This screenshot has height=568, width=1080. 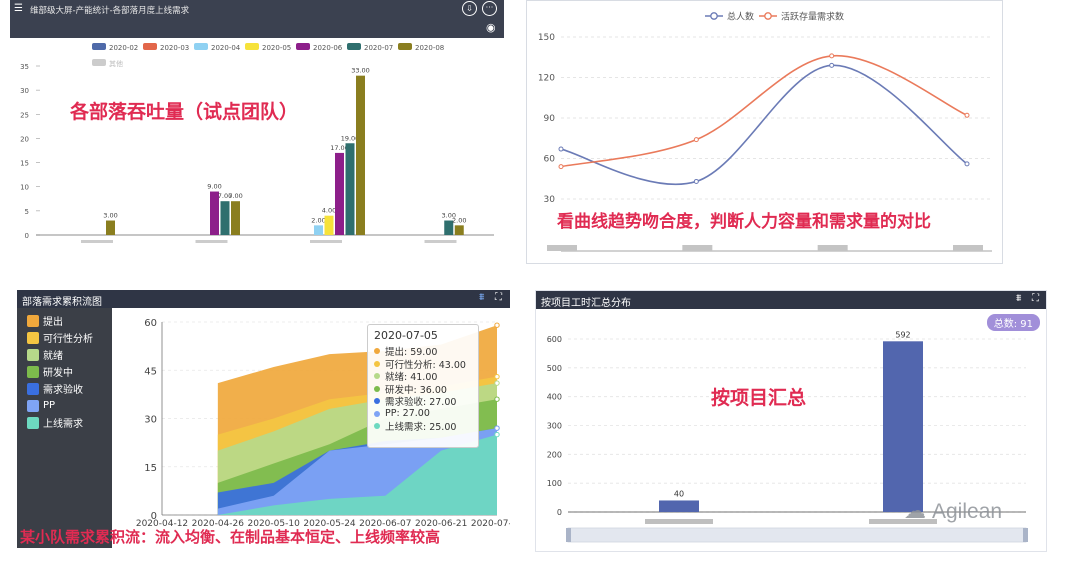 What do you see at coordinates (791, 300) in the screenshot?
I see `project-hours-header: 按项目工时汇总分布 ⩩ ⛶` at bounding box center [791, 300].